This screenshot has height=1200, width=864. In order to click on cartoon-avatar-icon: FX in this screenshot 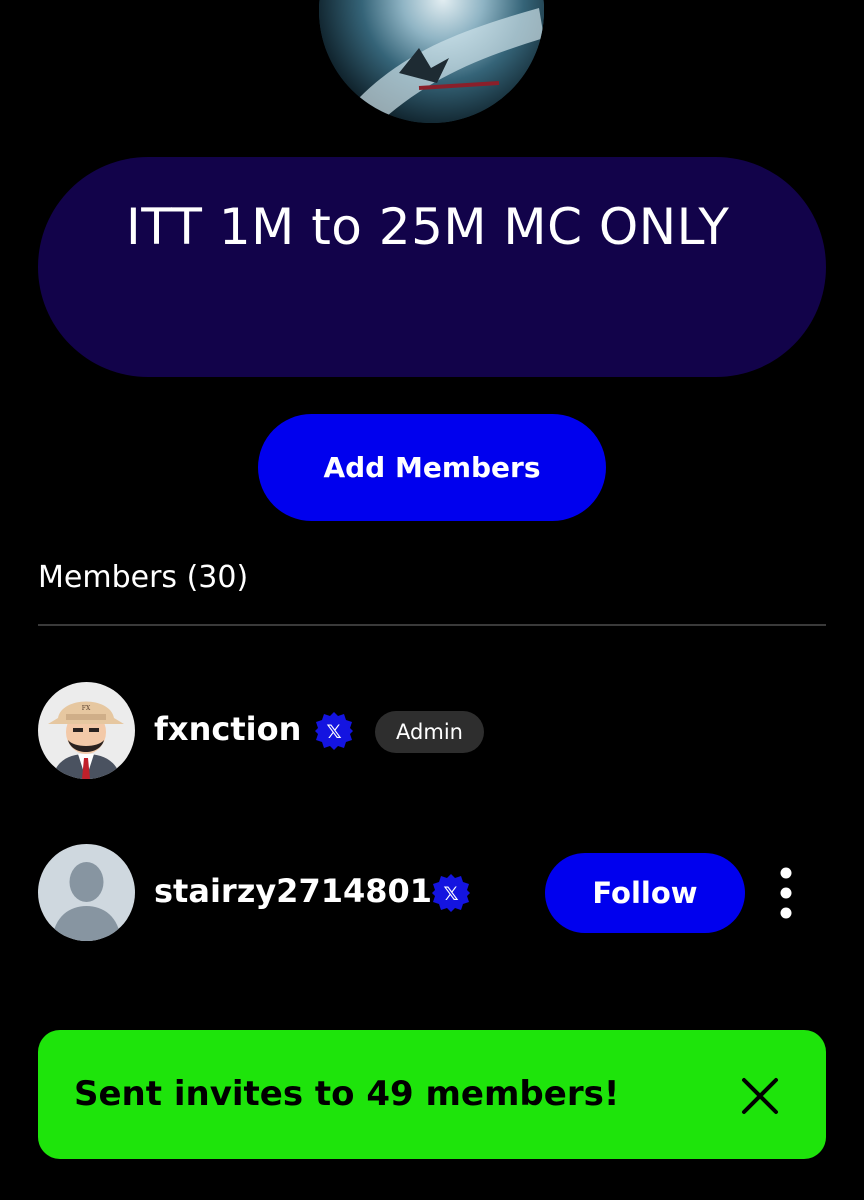, I will do `click(86, 730)`.